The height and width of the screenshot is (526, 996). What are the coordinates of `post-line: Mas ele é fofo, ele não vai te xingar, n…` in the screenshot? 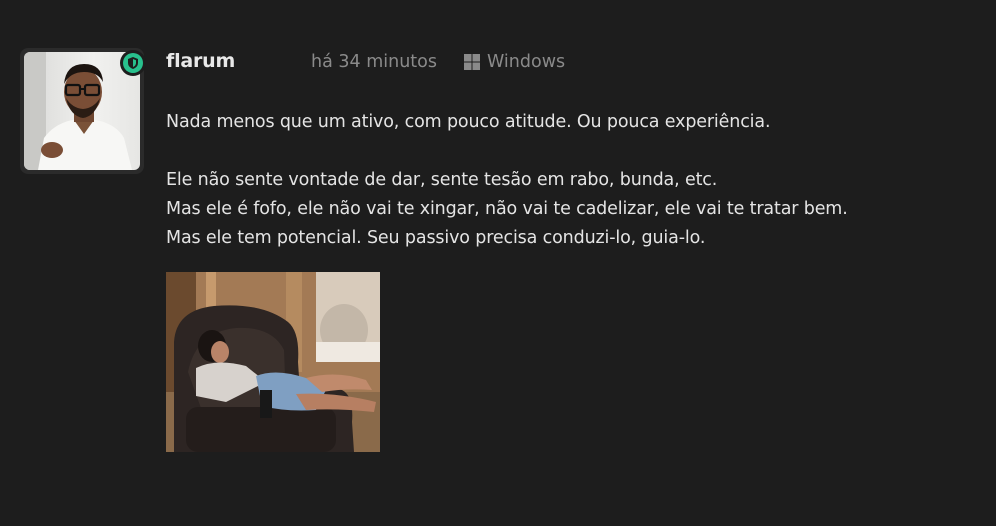 It's located at (507, 209).